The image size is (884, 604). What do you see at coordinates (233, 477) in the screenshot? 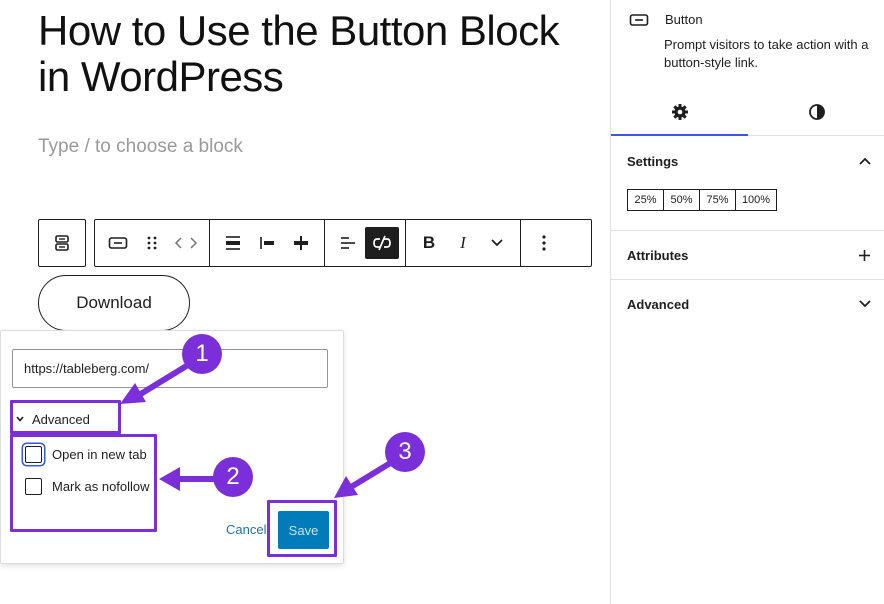
I see `step-marker-2: 2` at bounding box center [233, 477].